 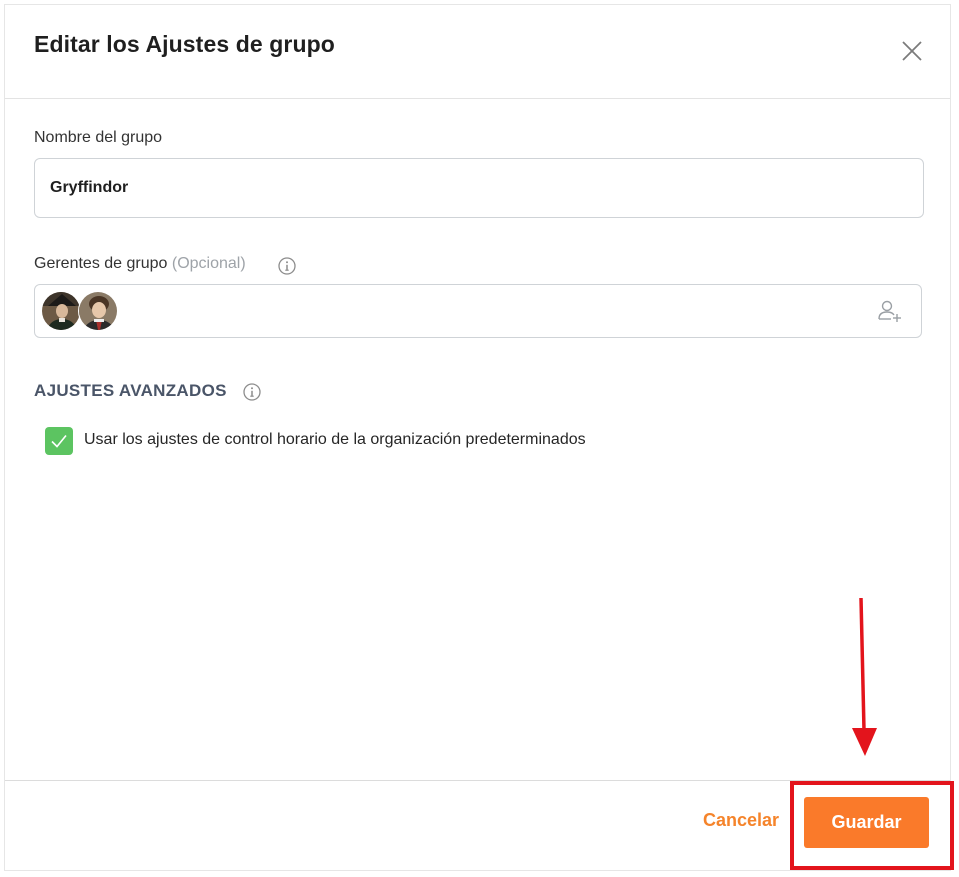 What do you see at coordinates (477, 780) in the screenshot?
I see `footer-divider` at bounding box center [477, 780].